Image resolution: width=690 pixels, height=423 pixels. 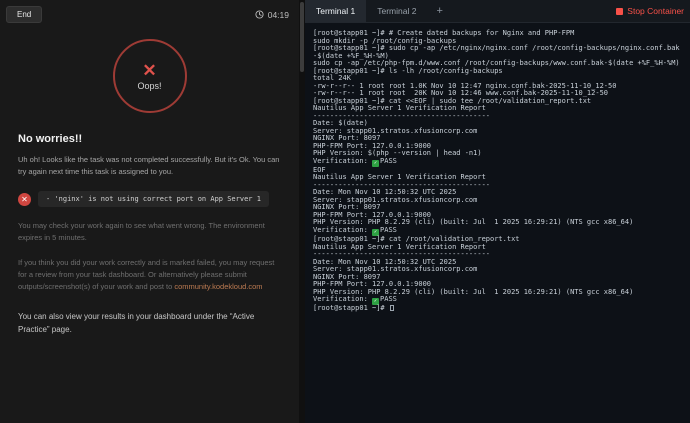 What do you see at coordinates (396, 11) in the screenshot?
I see `tab-terminal-2: Terminal 2` at bounding box center [396, 11].